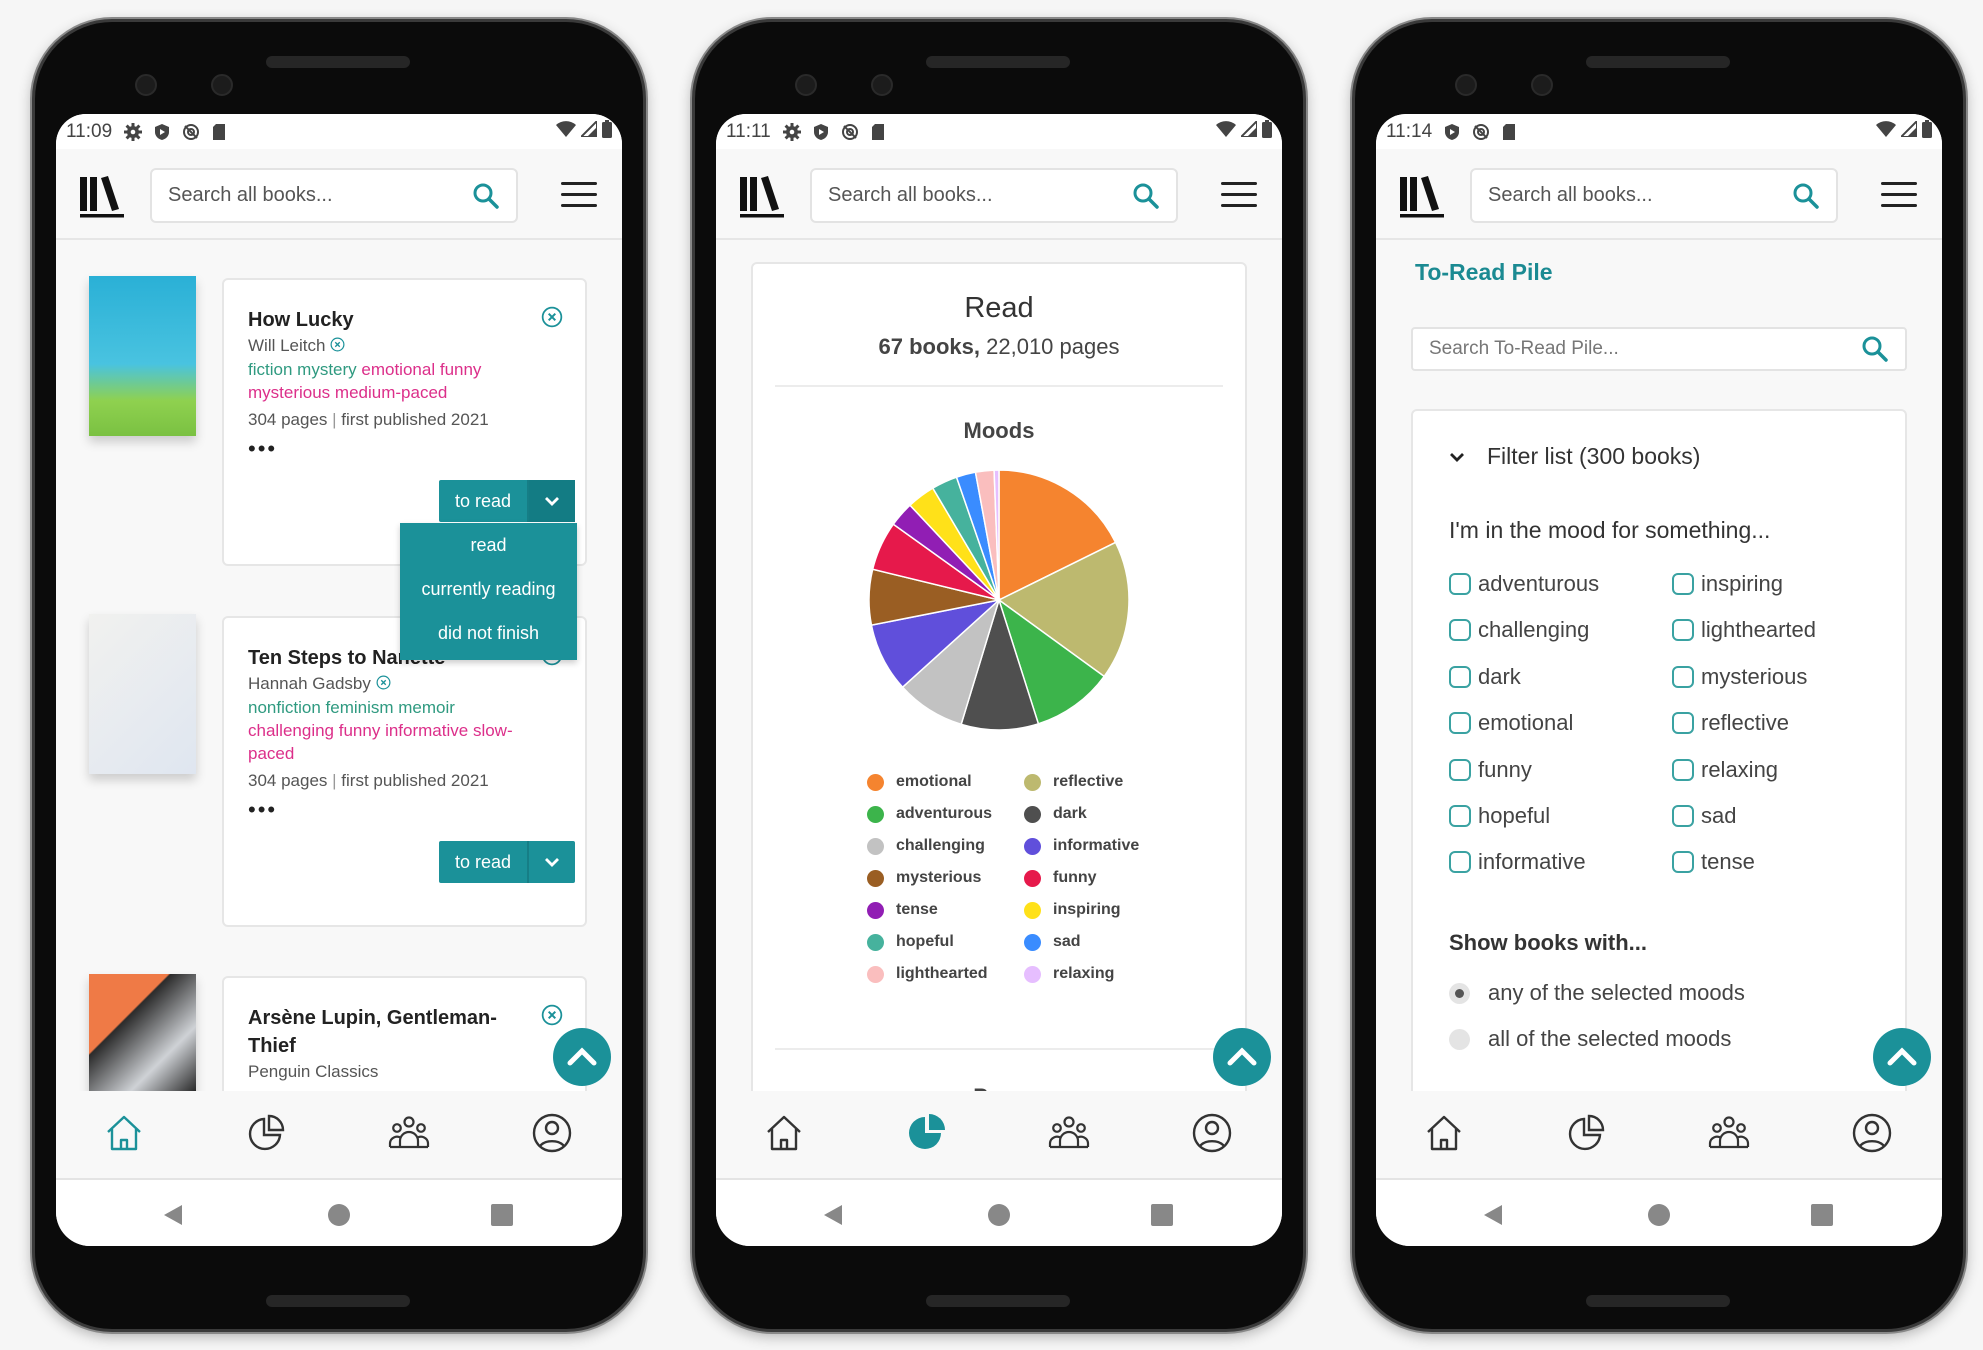  What do you see at coordinates (902, 910) in the screenshot?
I see `legend-item-tense: tense` at bounding box center [902, 910].